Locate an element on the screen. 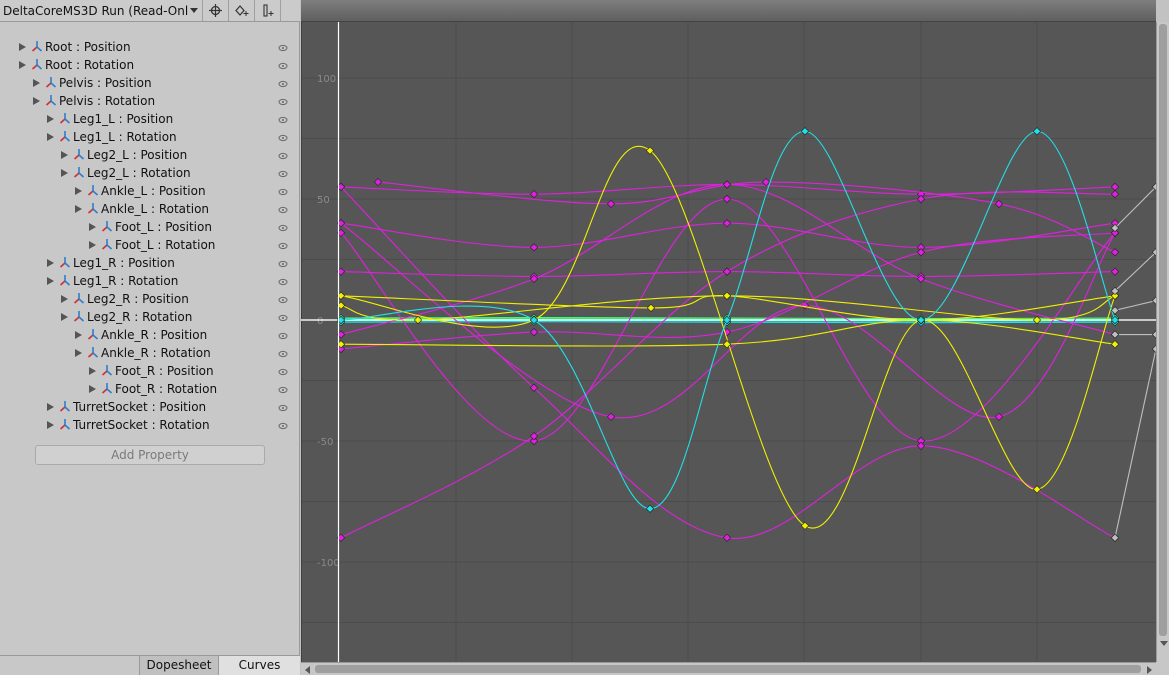 The height and width of the screenshot is (675, 1169). property-row: Leg1_R : Position is located at coordinates (150, 263).